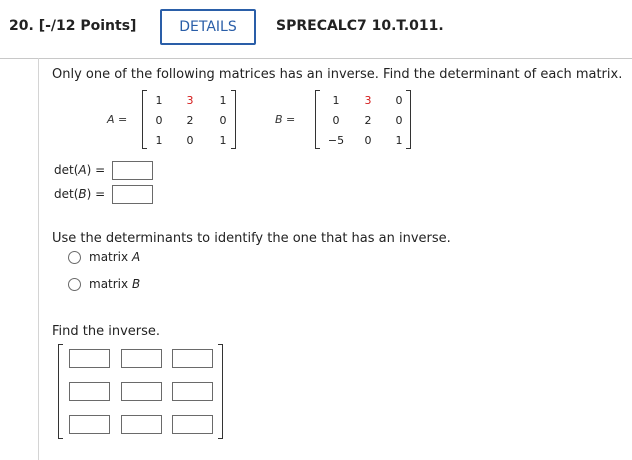 The image size is (632, 460). What do you see at coordinates (132, 194) in the screenshot?
I see `det-b-input` at bounding box center [132, 194].